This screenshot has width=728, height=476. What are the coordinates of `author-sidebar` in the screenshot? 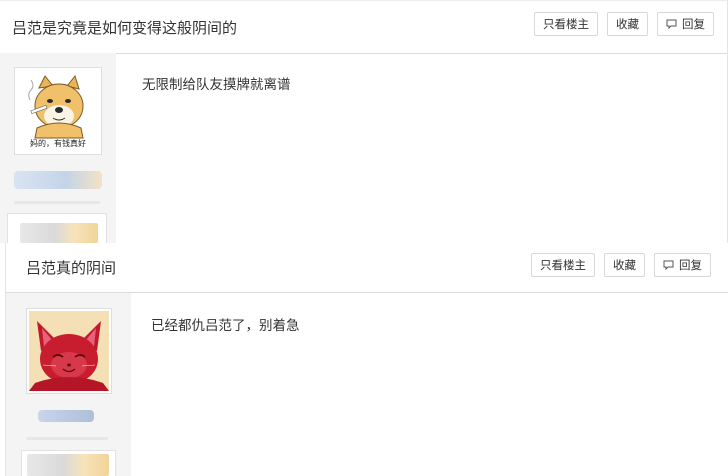 It's located at (68, 384).